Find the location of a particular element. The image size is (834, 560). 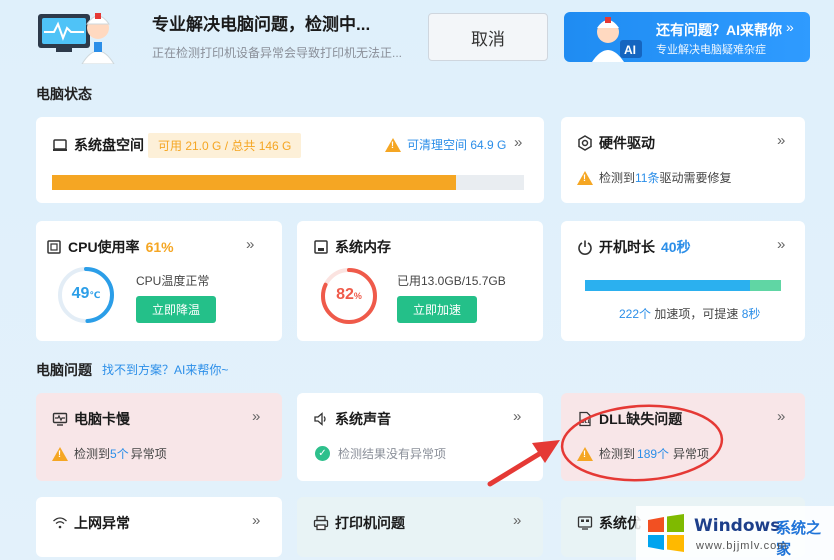

memory-card: 系统内存 82% 已用13.0GB/15.7GB 立即加速 is located at coordinates (420, 281).